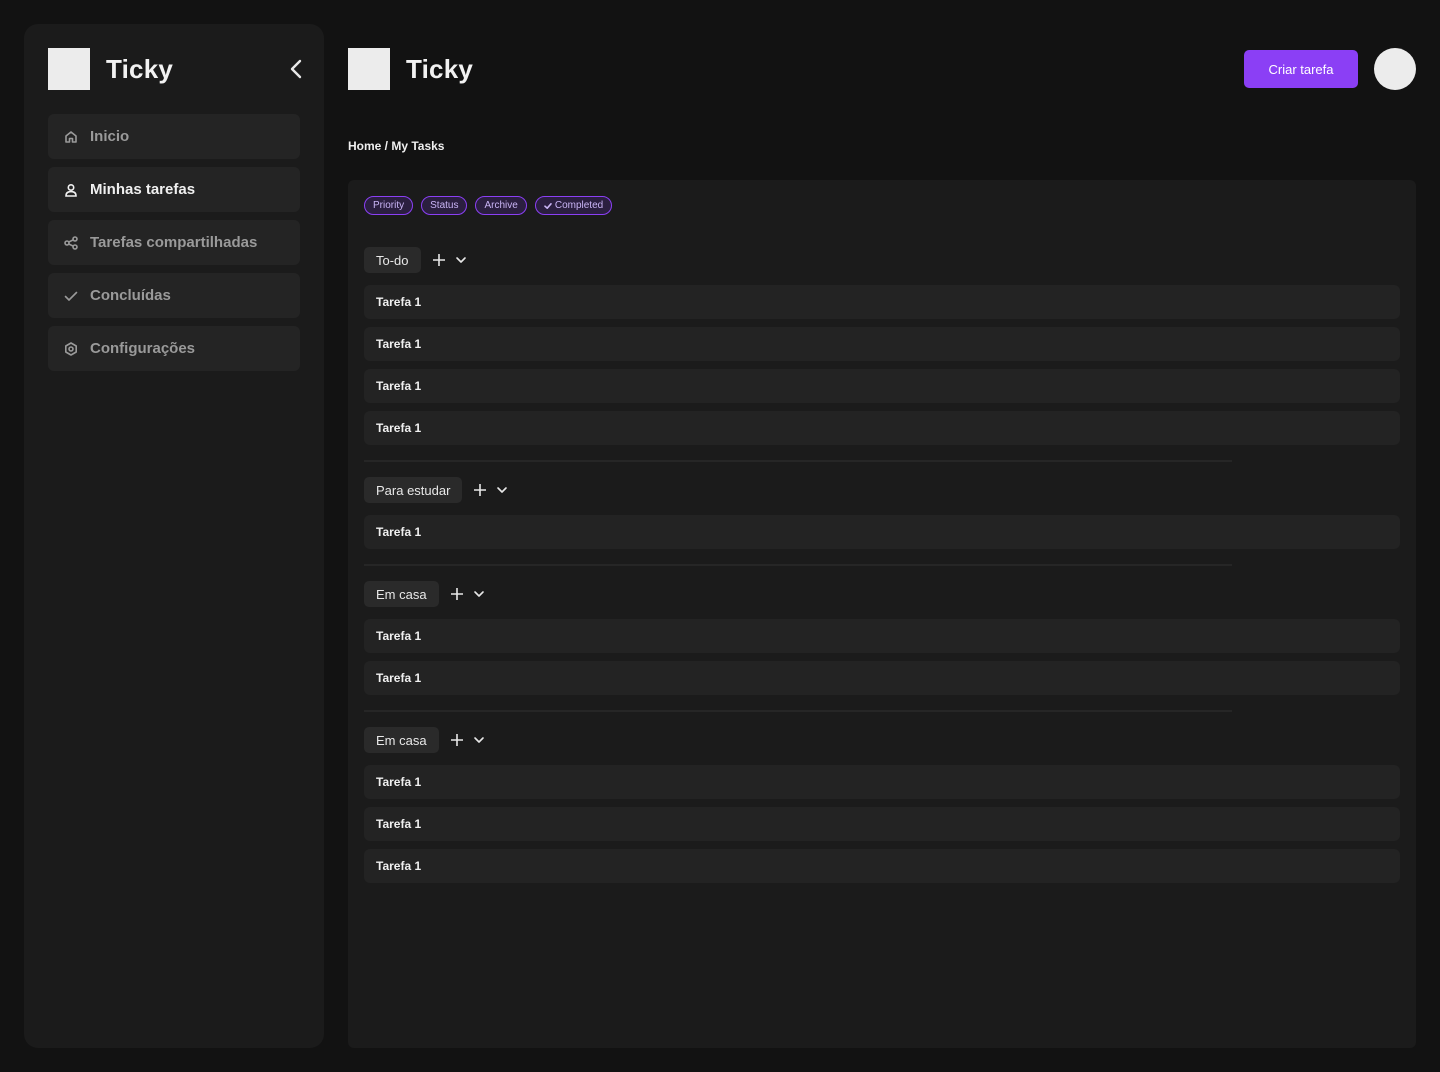 Image resolution: width=1440 pixels, height=1072 pixels. What do you see at coordinates (71, 190) in the screenshot?
I see `user-icon` at bounding box center [71, 190].